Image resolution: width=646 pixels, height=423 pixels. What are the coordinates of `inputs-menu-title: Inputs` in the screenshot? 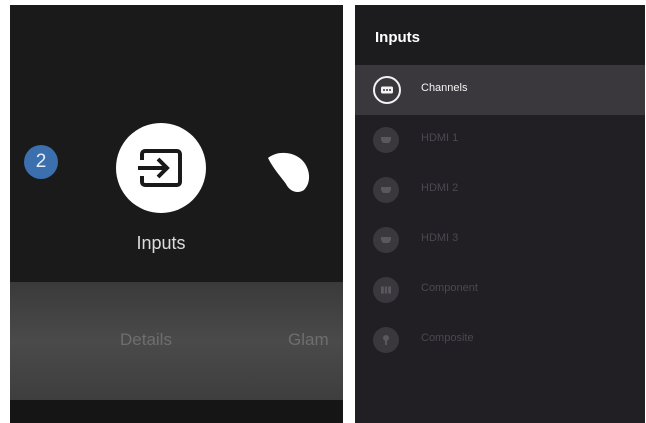 It's located at (397, 37).